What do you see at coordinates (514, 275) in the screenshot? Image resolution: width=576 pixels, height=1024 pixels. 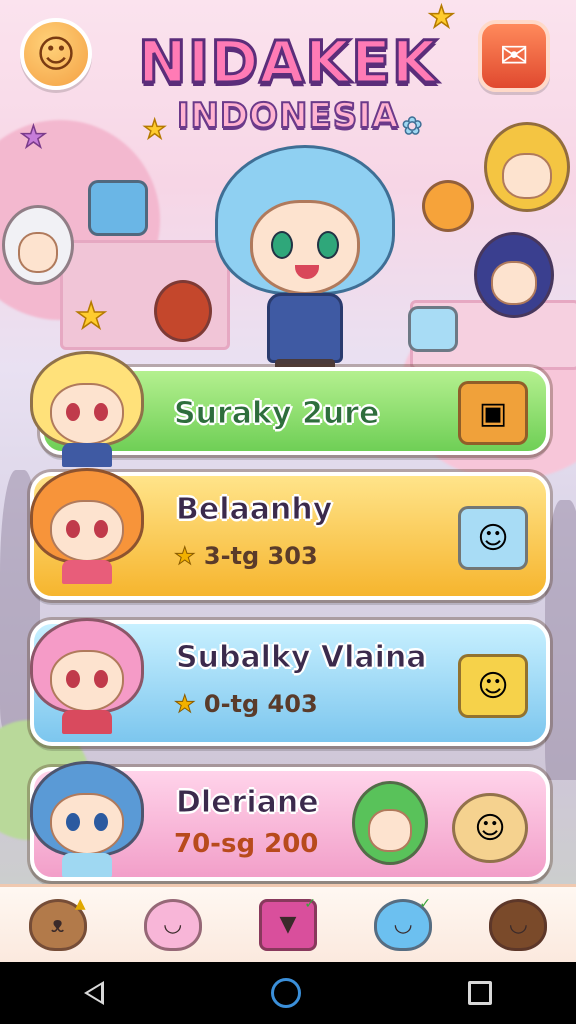 I see `navy-haired-character` at bounding box center [514, 275].